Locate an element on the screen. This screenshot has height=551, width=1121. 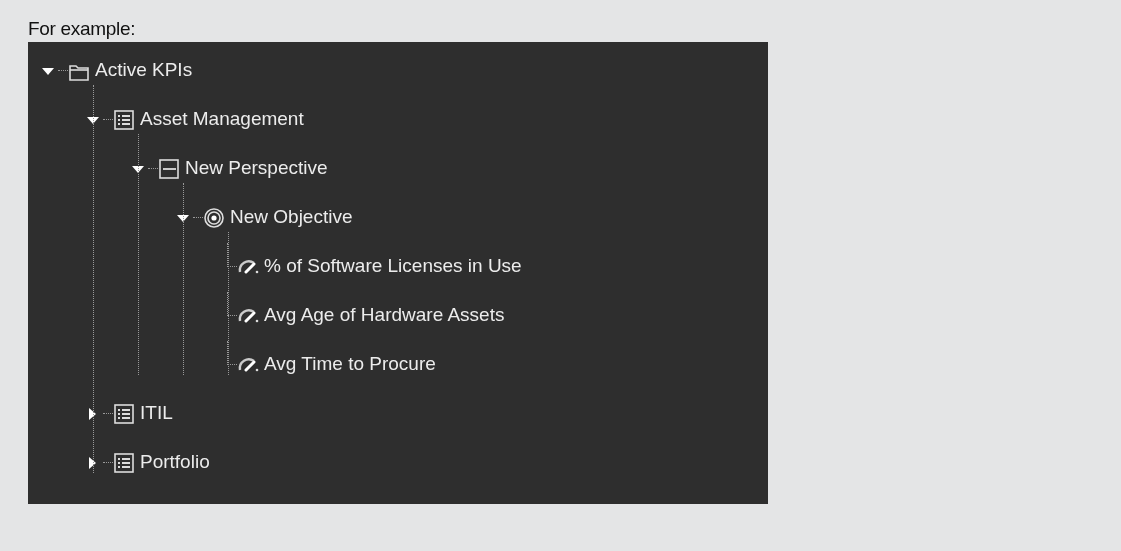
target-icon is located at coordinates (214, 217).